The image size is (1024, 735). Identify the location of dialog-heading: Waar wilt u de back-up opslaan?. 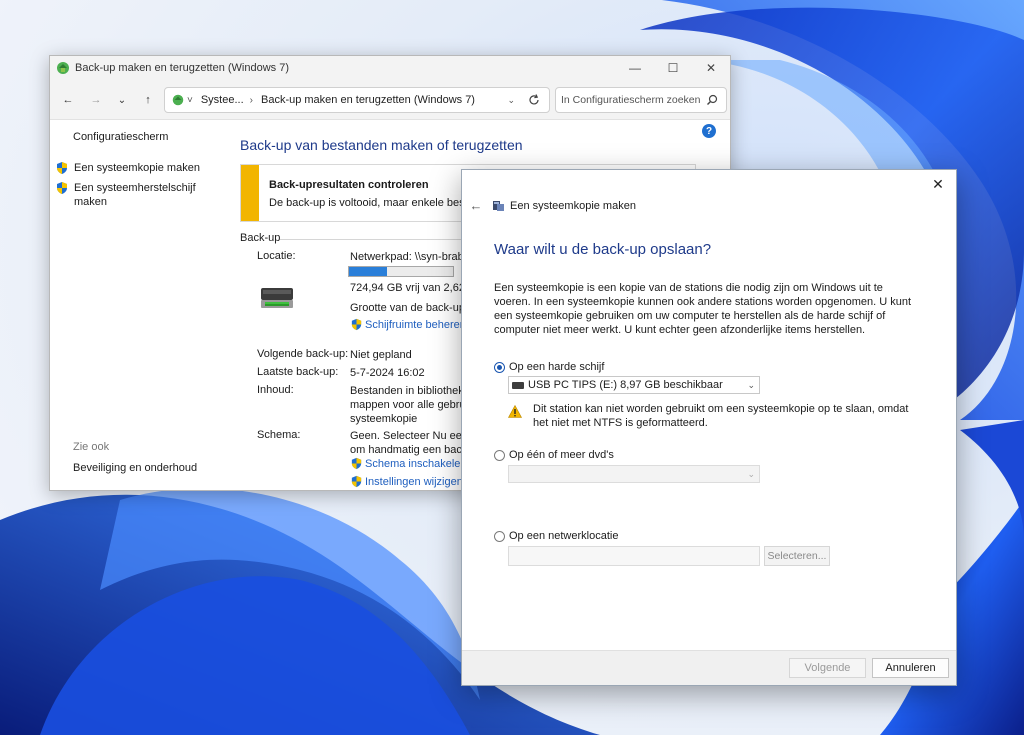
(603, 249).